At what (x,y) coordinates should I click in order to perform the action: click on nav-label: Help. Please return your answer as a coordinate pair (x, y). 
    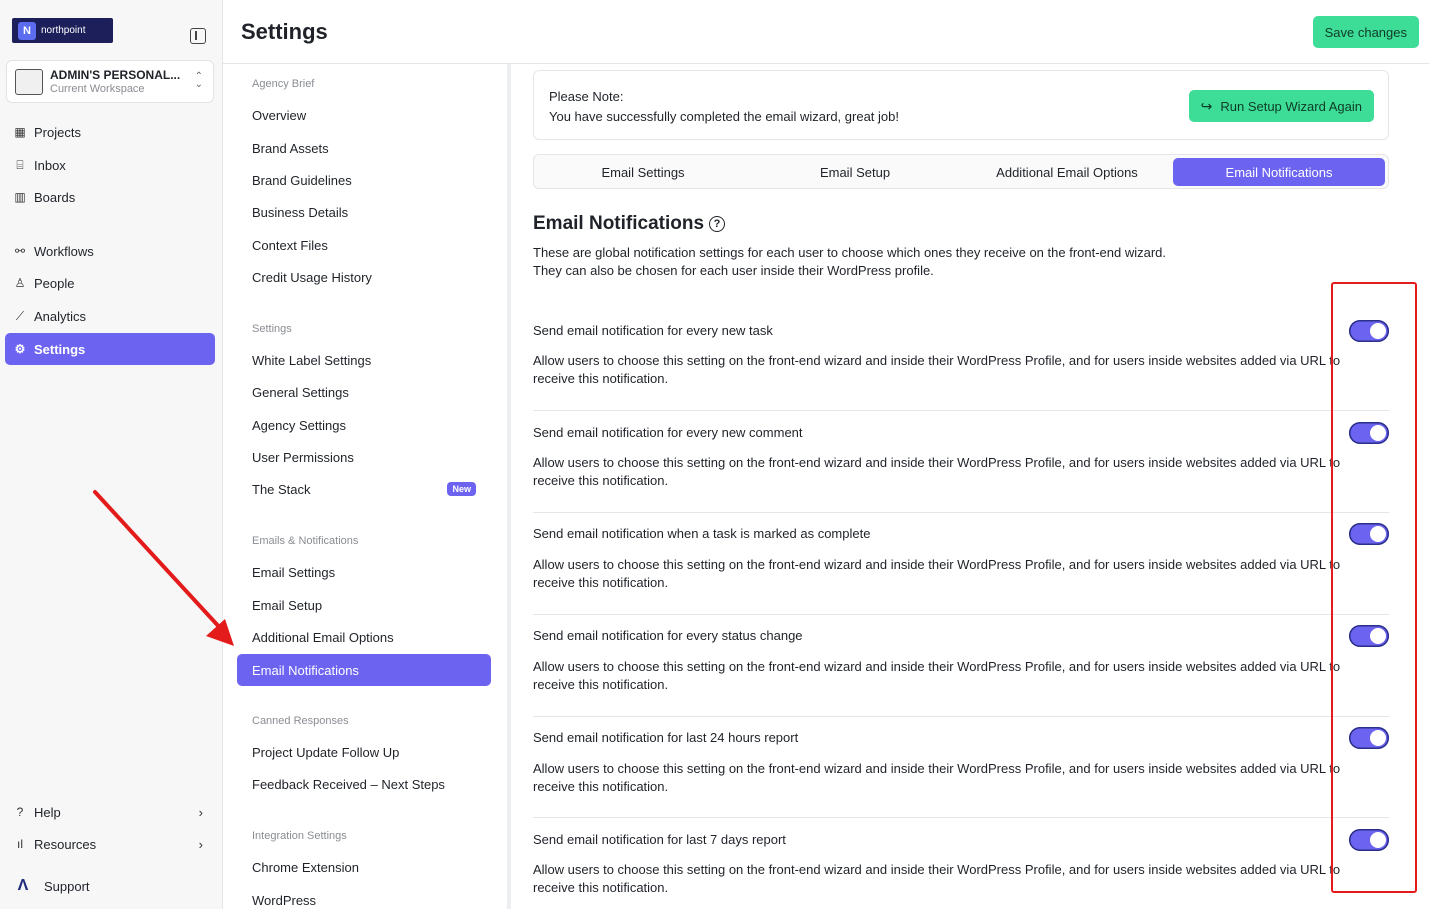
    Looking at the image, I should click on (47, 812).